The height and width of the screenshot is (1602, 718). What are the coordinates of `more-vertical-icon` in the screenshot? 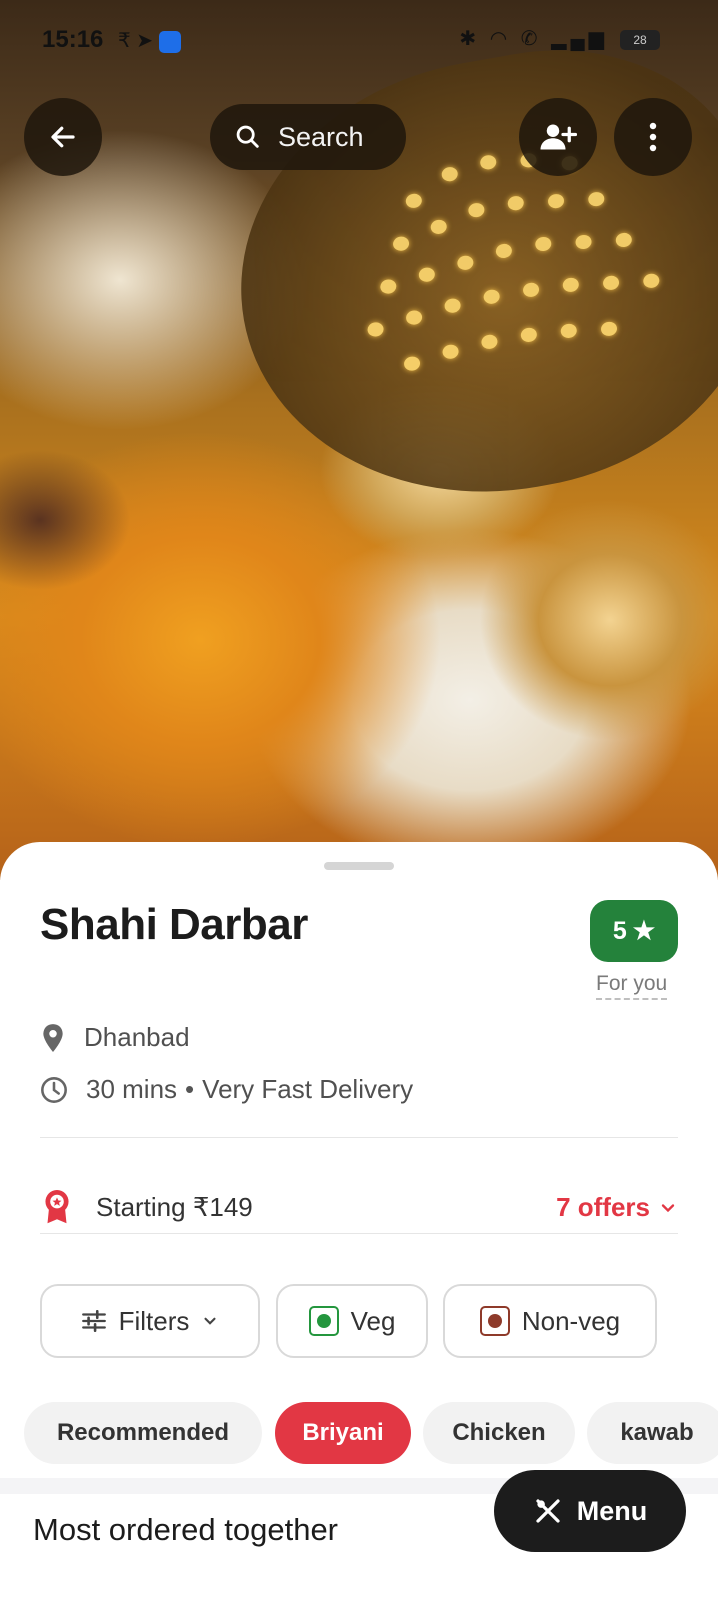 It's located at (653, 137).